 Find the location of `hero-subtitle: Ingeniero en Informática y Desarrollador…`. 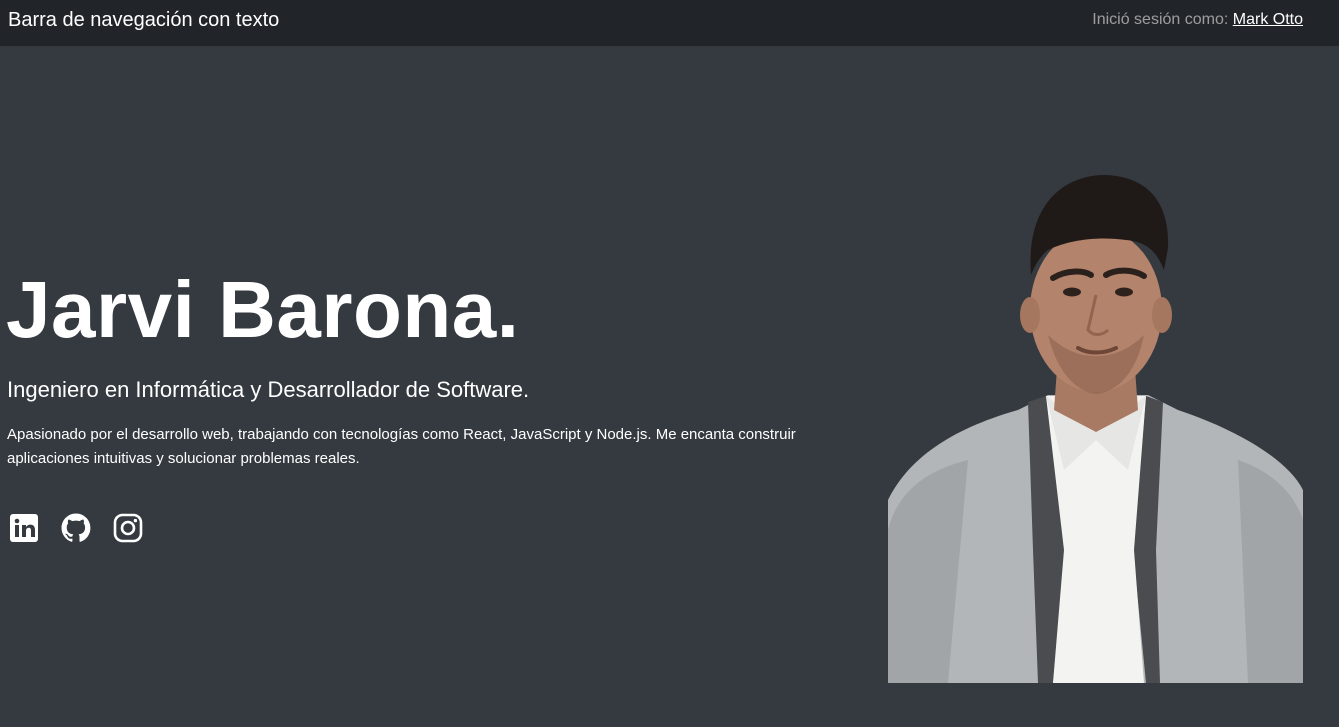

hero-subtitle: Ingeniero en Informática y Desarrollador… is located at coordinates (268, 389).